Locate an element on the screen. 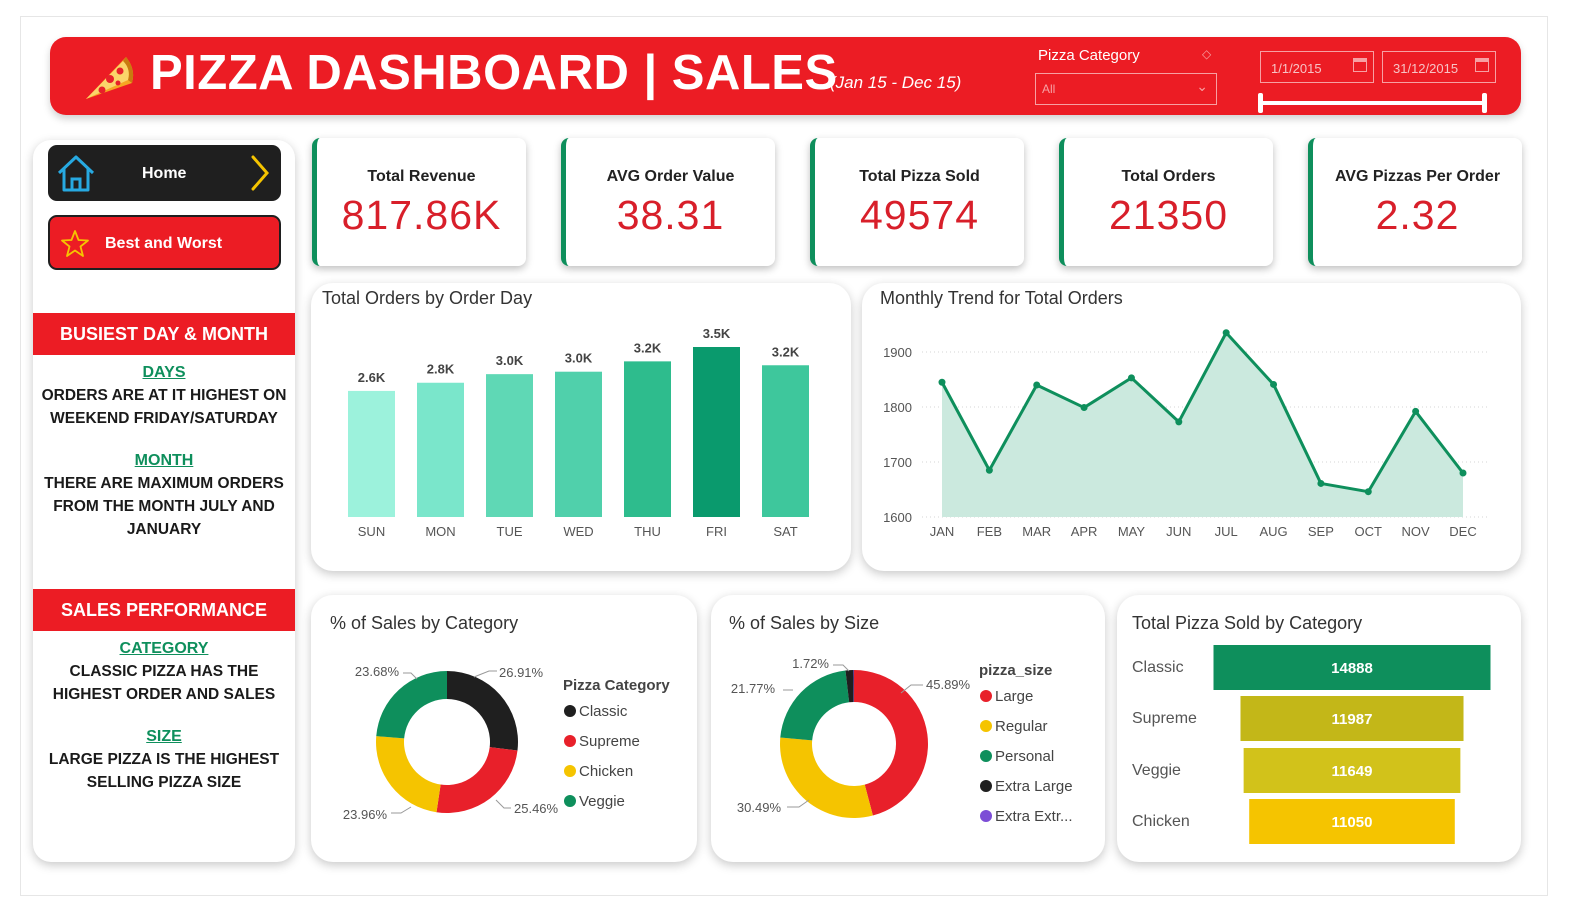 This screenshot has width=1576, height=907. size-subheading: SIZE is located at coordinates (164, 736).